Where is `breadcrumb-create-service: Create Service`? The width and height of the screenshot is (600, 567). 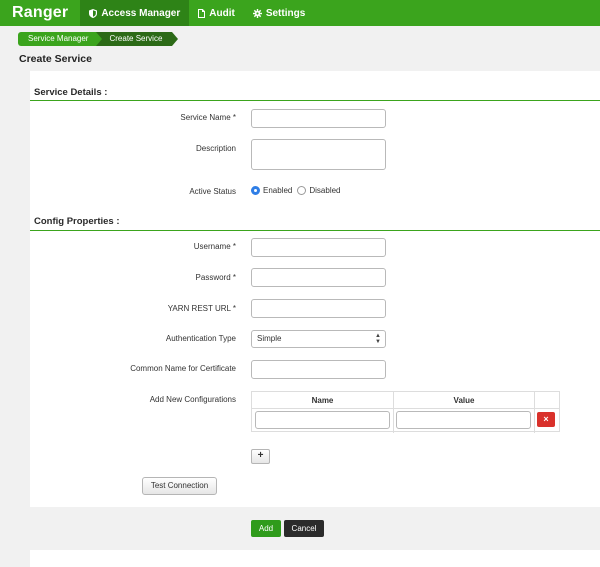
breadcrumb-create-service: Create Service is located at coordinates (137, 39).